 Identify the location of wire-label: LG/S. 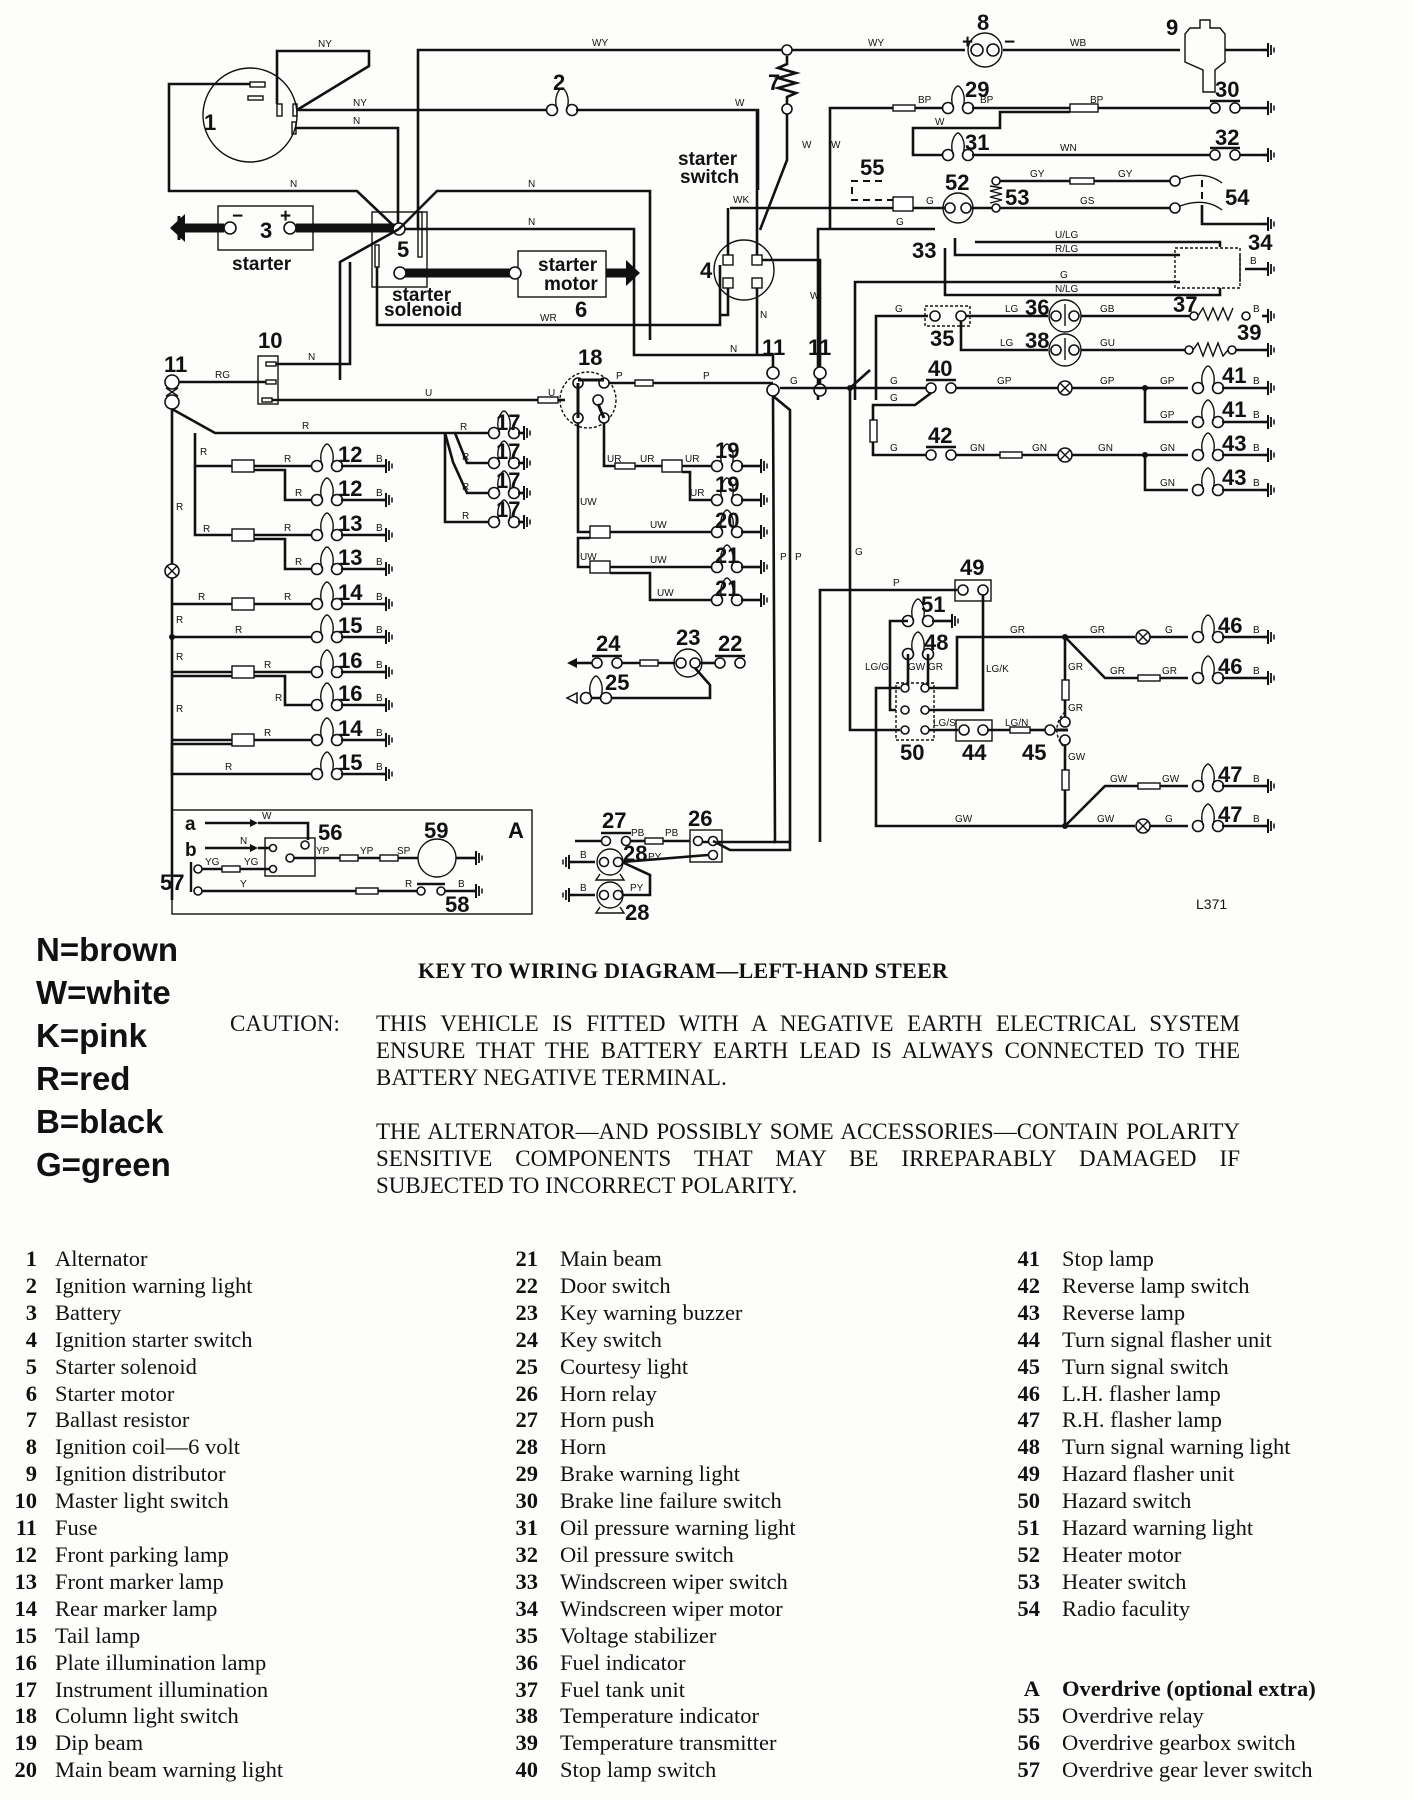
(944, 723).